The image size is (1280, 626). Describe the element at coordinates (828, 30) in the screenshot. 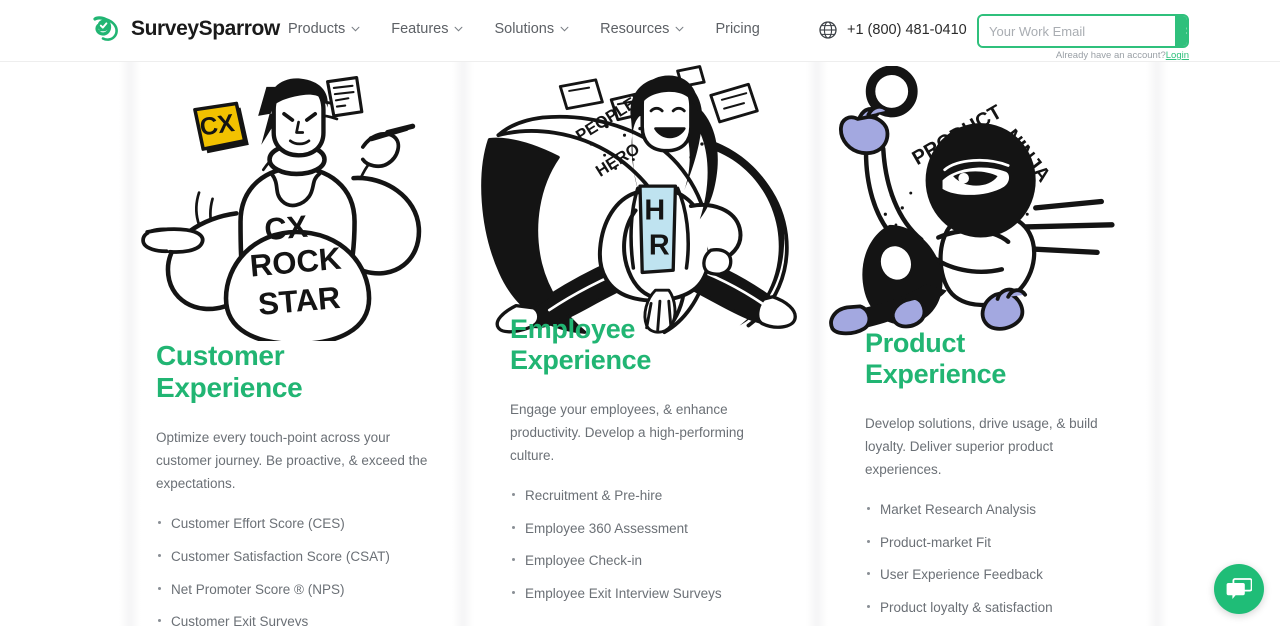

I see `globe-icon` at that location.